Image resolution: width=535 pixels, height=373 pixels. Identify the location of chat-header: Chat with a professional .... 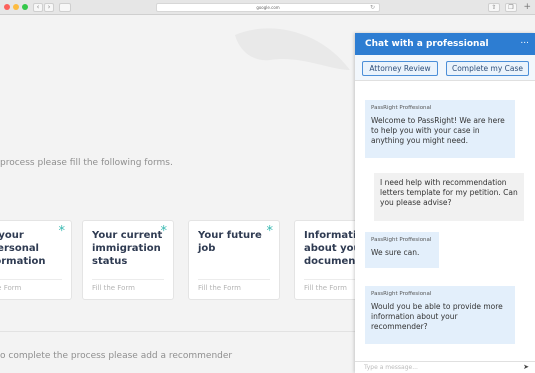
(445, 44).